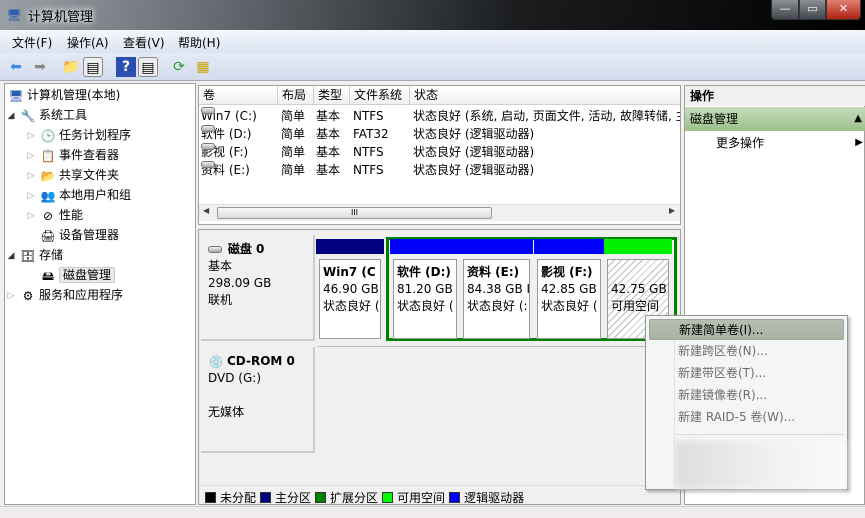 The image size is (865, 518). I want to click on collapse-icon: ▲, so click(858, 119).